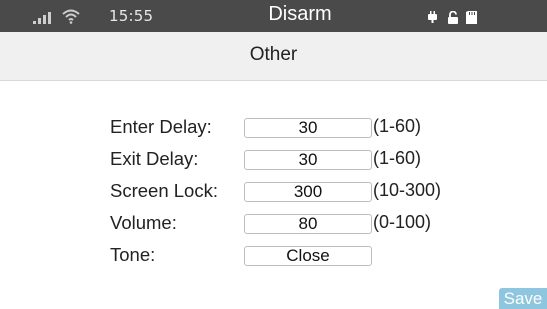  I want to click on volume-range: (0-100), so click(402, 222).